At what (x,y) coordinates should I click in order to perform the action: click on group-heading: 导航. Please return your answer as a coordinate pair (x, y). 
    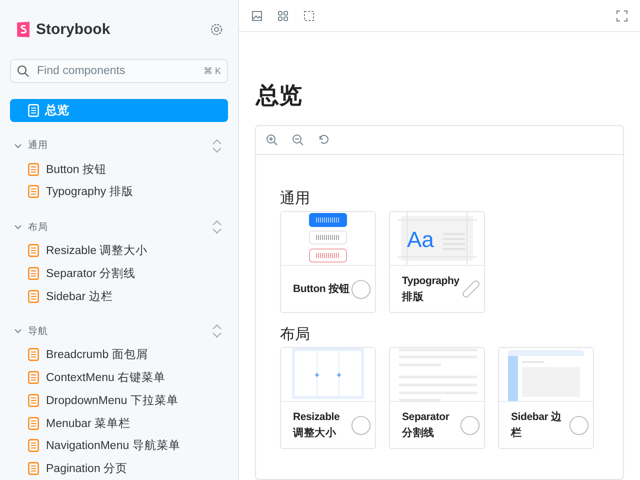
    Looking at the image, I should click on (31, 331).